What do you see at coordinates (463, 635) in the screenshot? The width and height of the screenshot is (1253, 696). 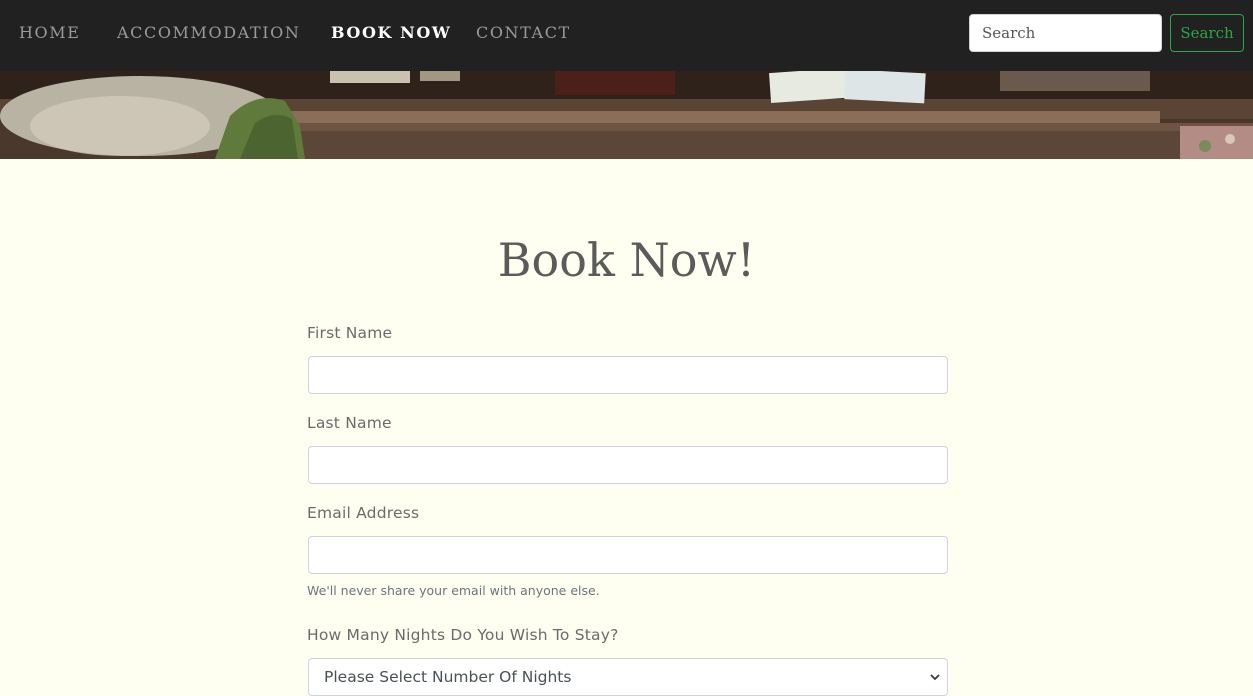 I see `nights-label: How Many Nights Do You Wish To Stay?` at bounding box center [463, 635].